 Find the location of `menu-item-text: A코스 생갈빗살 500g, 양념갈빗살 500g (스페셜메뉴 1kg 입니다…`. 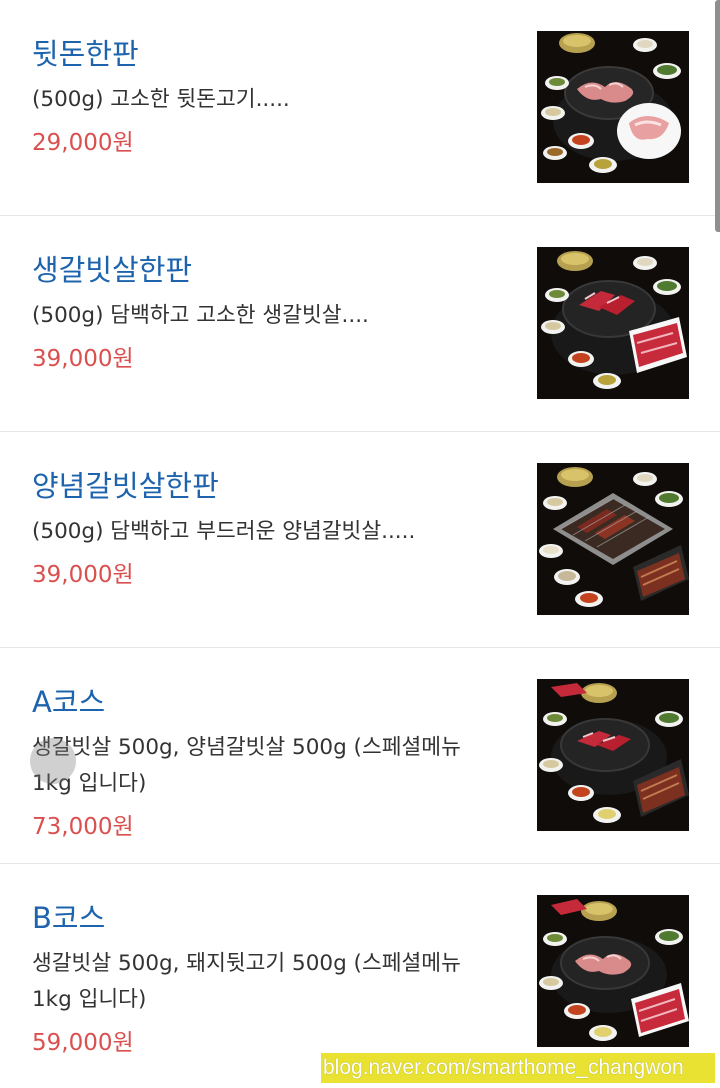

menu-item-text: A코스 생갈빗살 500g, 양념갈빗살 500g (스페셜메뉴 1kg 입니다… is located at coordinates (267, 763).